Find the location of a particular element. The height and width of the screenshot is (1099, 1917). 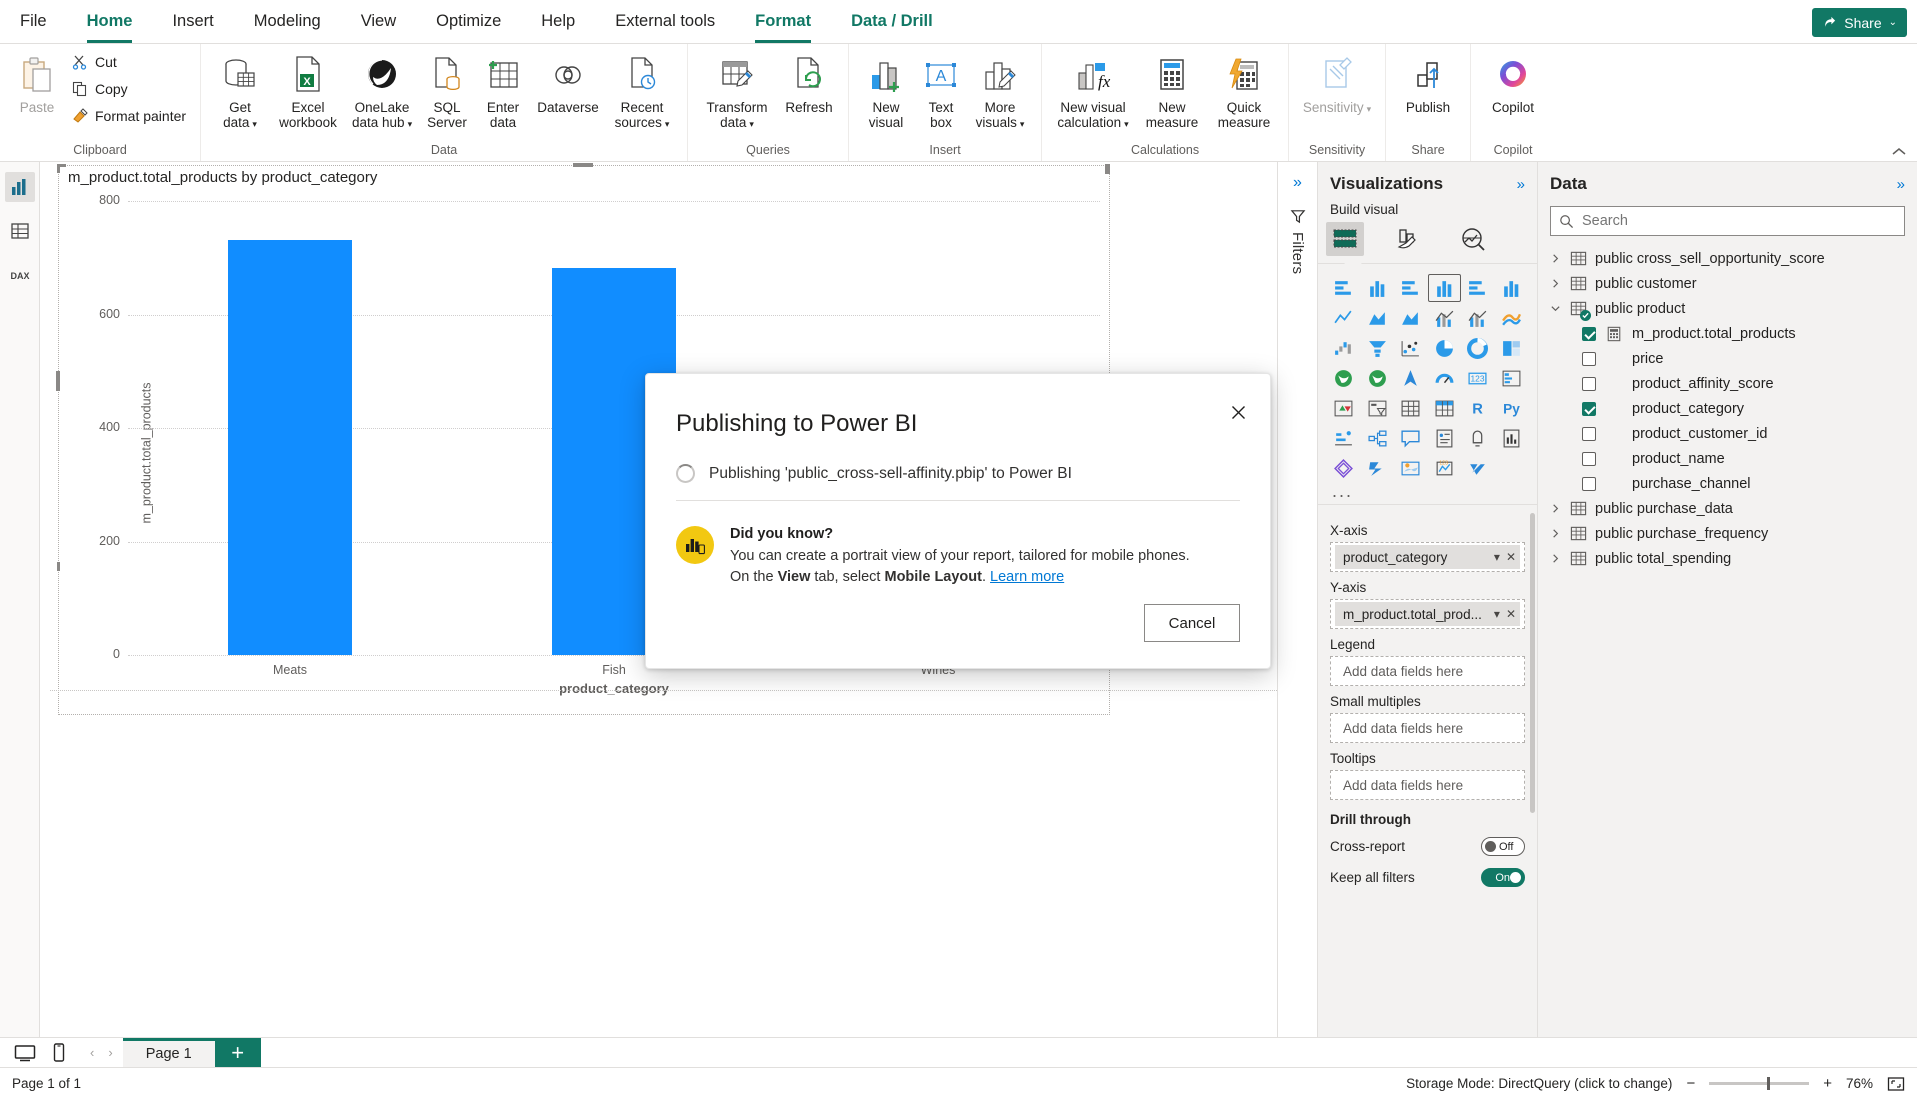

visual-type-q-and-a is located at coordinates (1411, 438).